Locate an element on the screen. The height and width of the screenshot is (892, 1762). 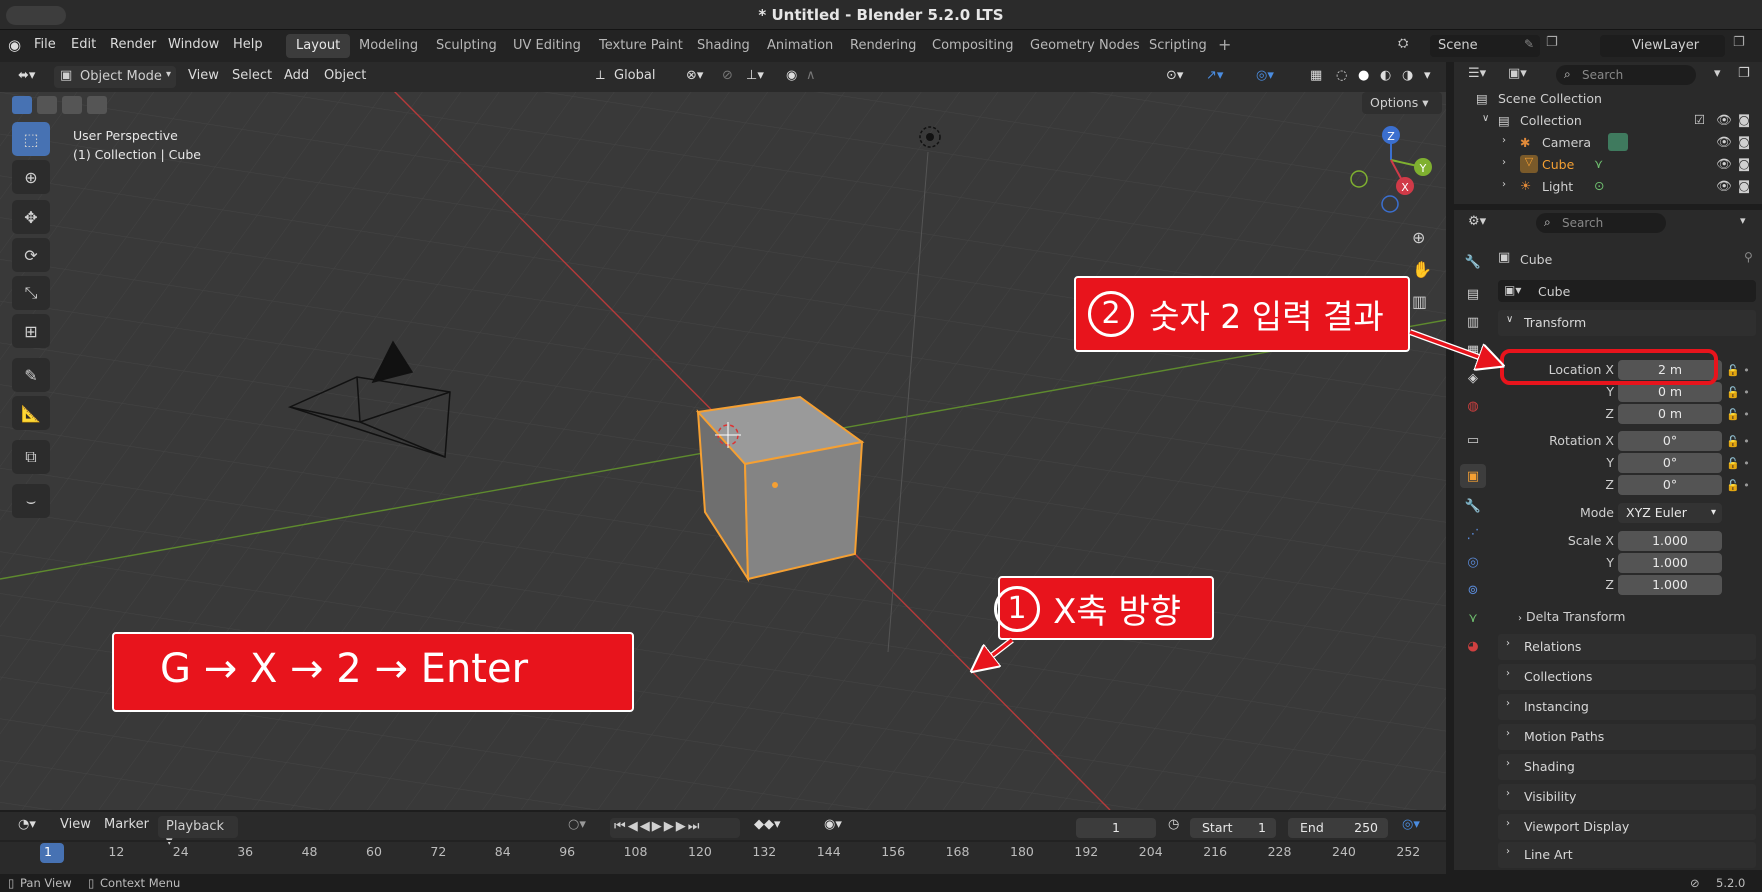
blender-logo-icon: ◉ is located at coordinates (14, 45).